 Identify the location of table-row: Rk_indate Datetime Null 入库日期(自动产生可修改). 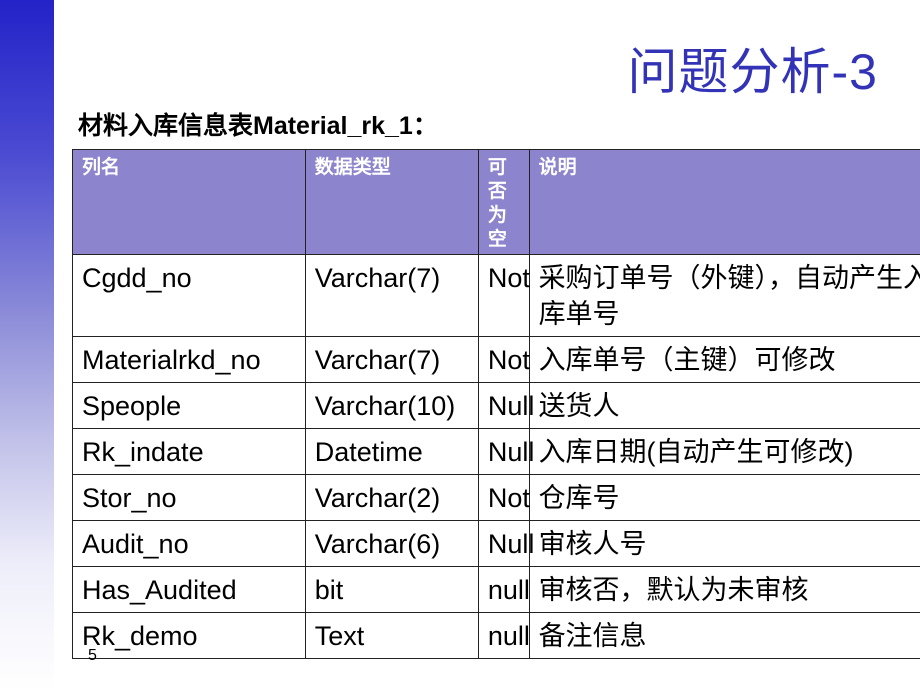
(496, 451).